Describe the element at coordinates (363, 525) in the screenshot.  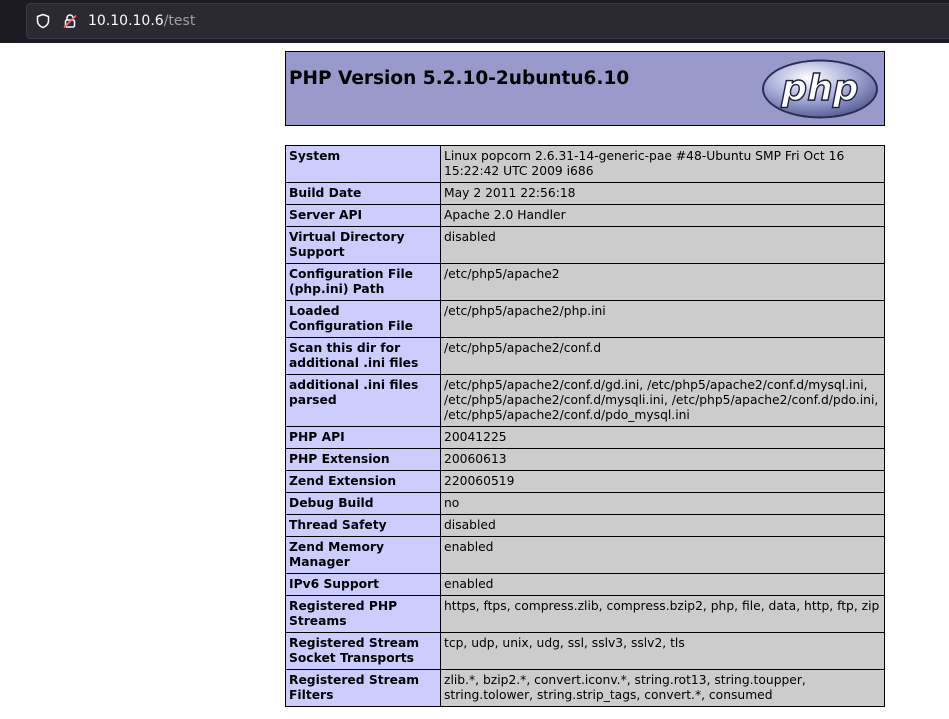
I see `row-key: Thread Safety` at that location.